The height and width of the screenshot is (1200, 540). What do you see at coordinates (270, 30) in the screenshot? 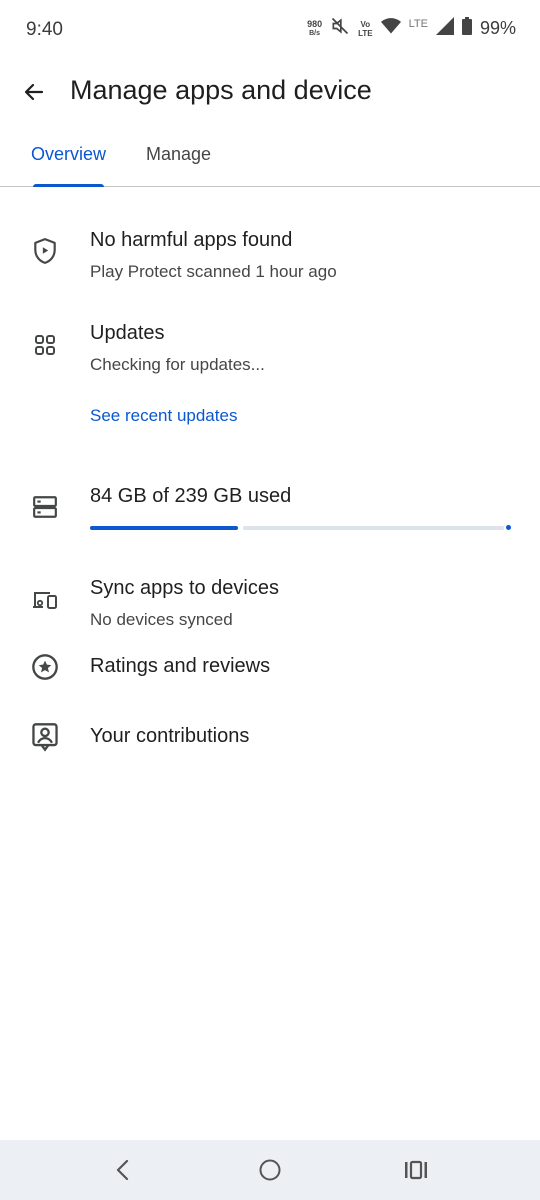
I see `status-bar: 9:40 980 B/s Vo LTE LTE 99%` at bounding box center [270, 30].